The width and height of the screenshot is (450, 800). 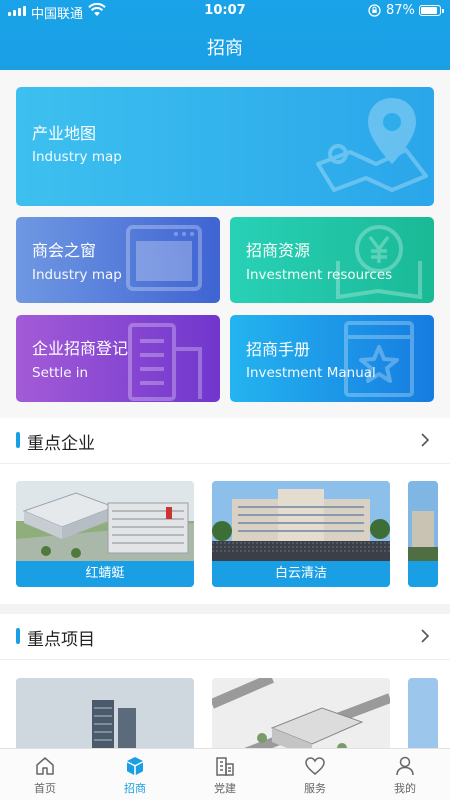 I want to click on card-industry-map: 产业地图 Industry map, so click(x=225, y=146).